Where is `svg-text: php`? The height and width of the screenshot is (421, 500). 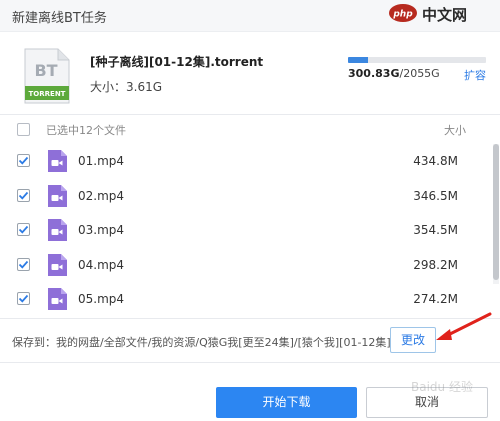
svg-text: php is located at coordinates (402, 15).